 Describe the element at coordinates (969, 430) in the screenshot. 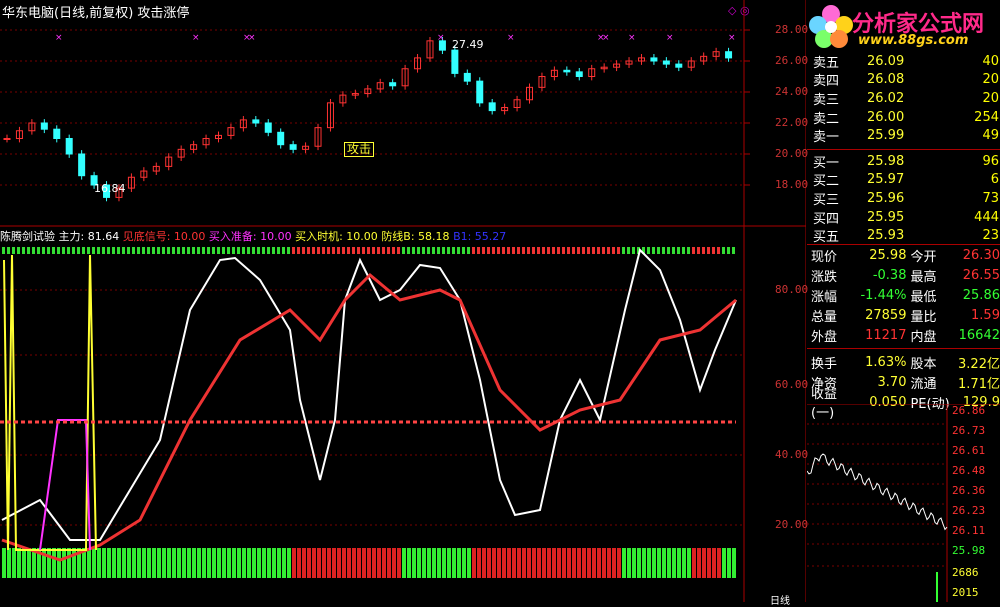

I see `mini-axis-tick: 26.73` at that location.